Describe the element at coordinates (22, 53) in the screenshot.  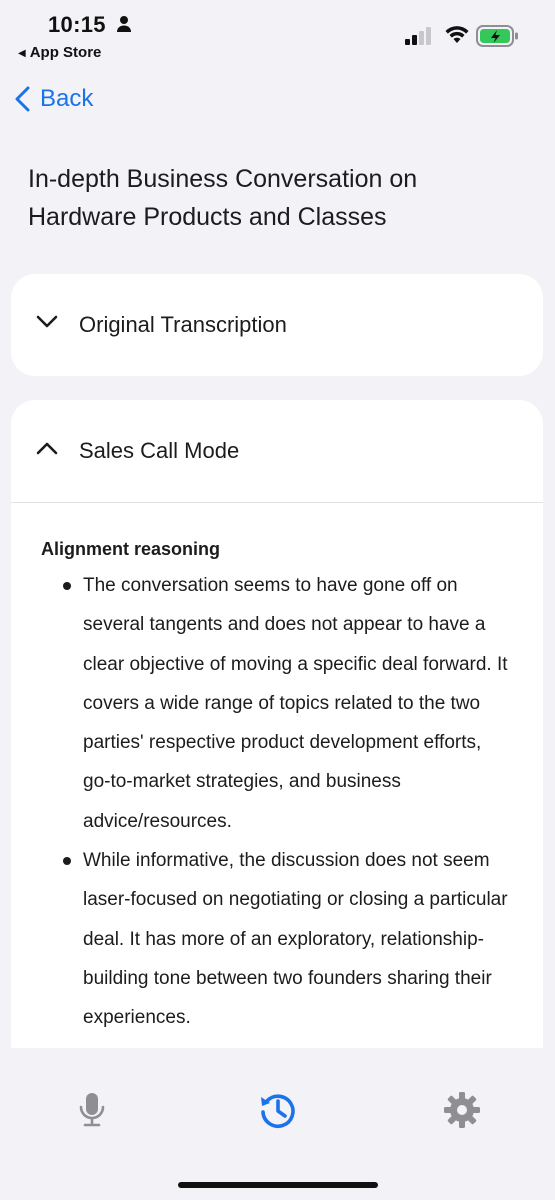
I see `back-triangle-icon: ◀` at that location.